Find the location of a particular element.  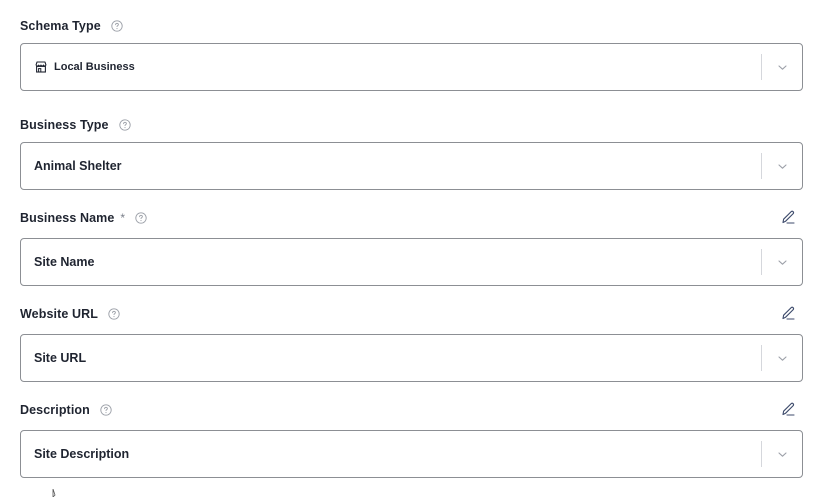

business-name-value: Site Name is located at coordinates (64, 262).